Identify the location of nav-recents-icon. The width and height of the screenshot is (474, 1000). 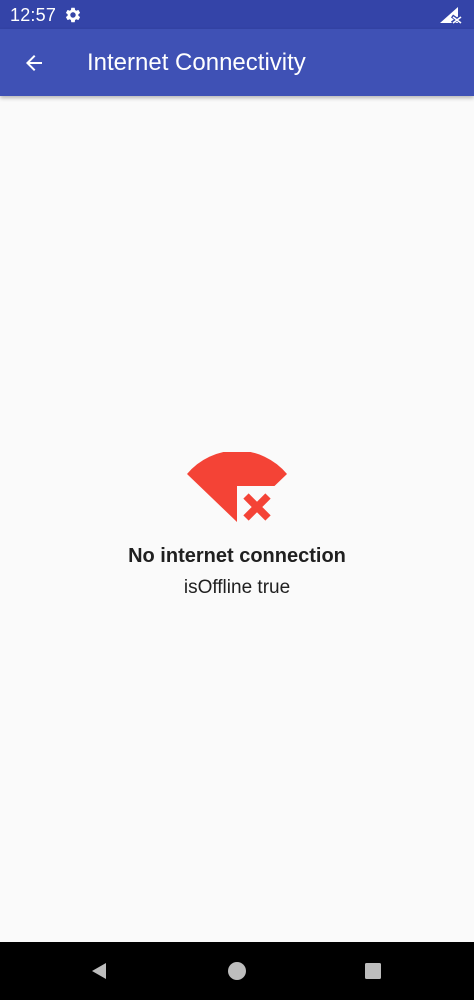
(373, 971).